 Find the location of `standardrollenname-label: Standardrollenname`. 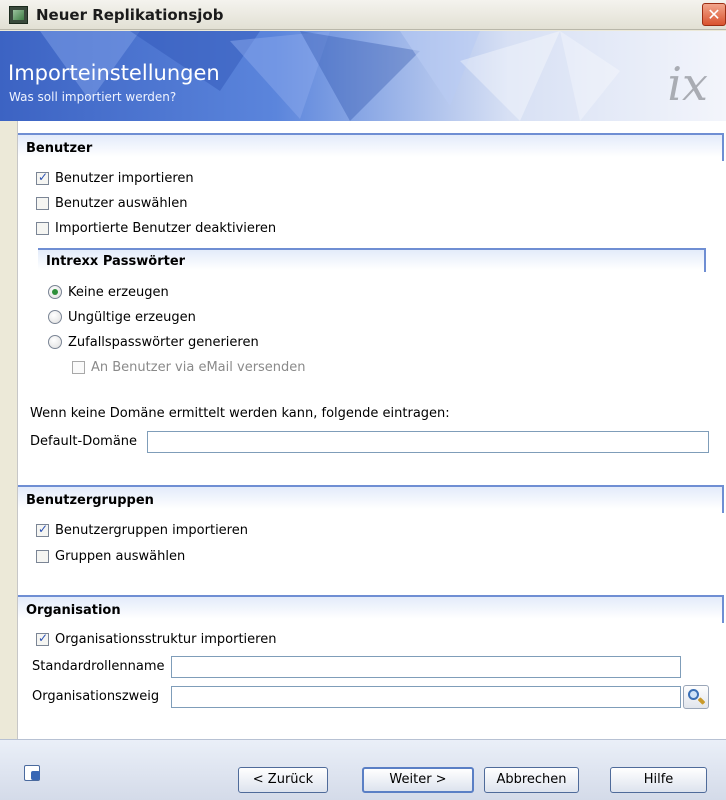

standardrollenname-label: Standardrollenname is located at coordinates (98, 666).